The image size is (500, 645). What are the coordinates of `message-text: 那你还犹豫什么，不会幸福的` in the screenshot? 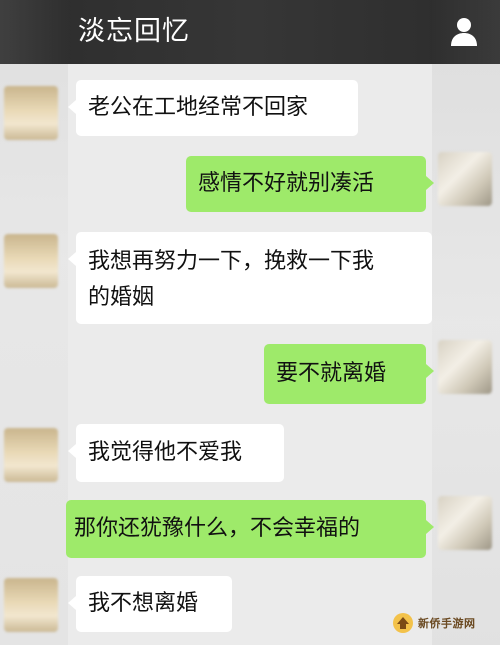 It's located at (217, 528).